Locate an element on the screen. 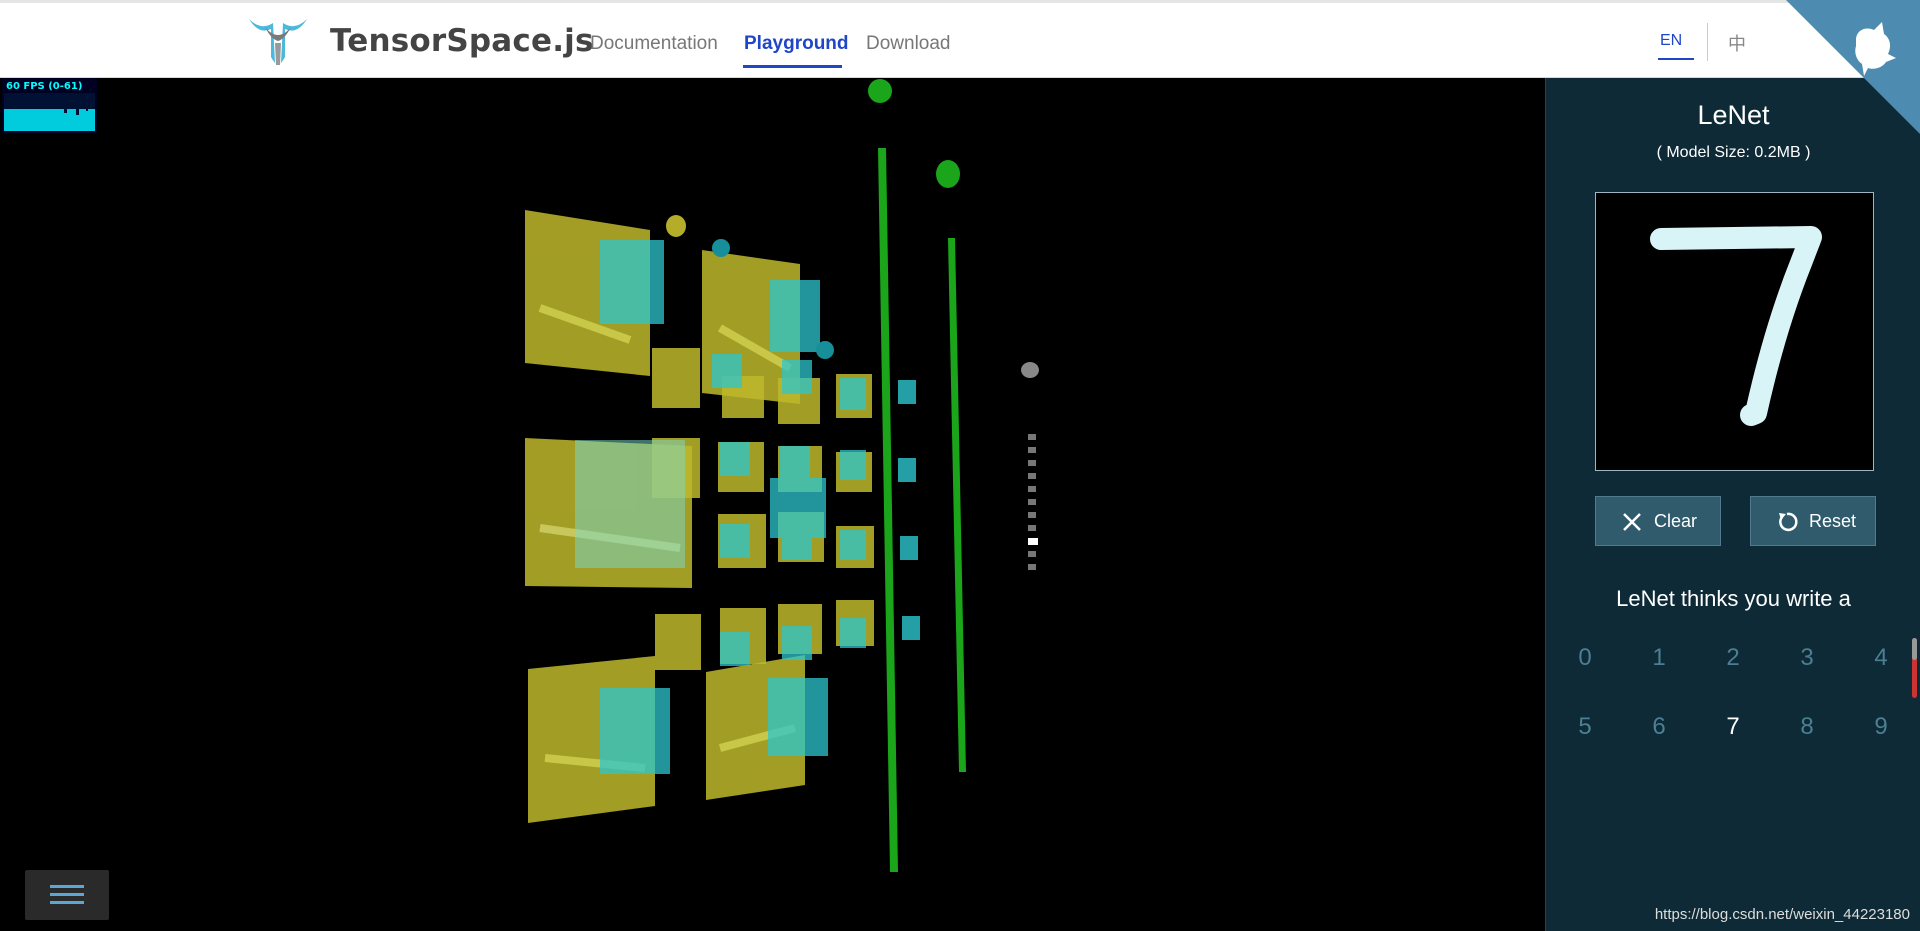 The height and width of the screenshot is (931, 1920). lang-divider is located at coordinates (1707, 42).